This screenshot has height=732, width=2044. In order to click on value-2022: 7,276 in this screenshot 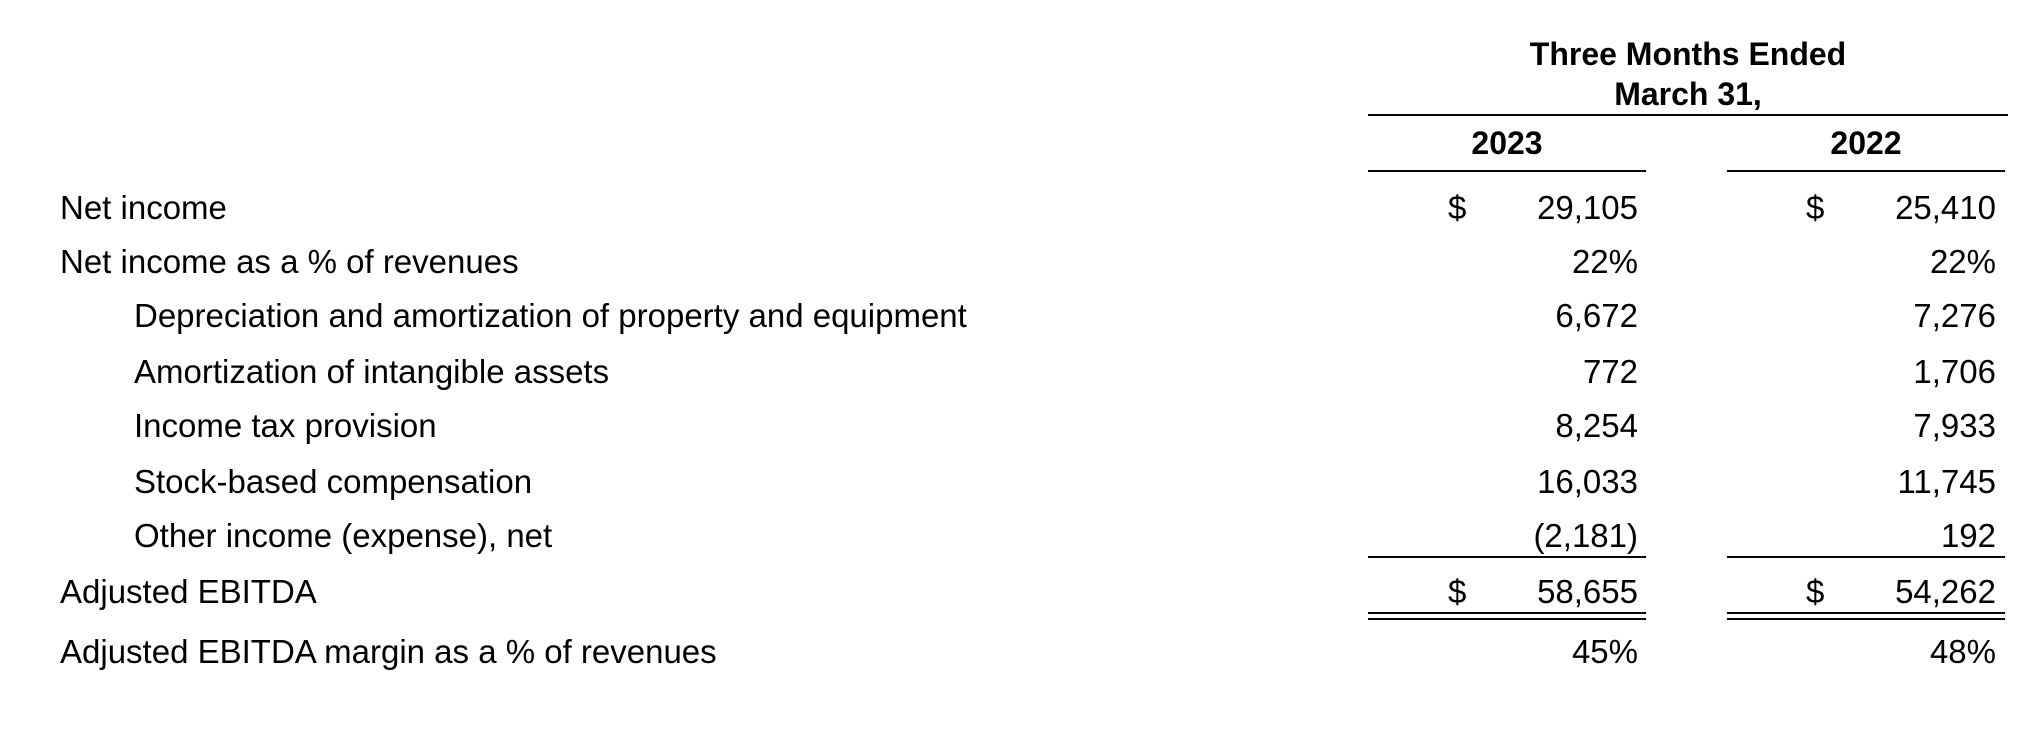, I will do `click(1954, 315)`.